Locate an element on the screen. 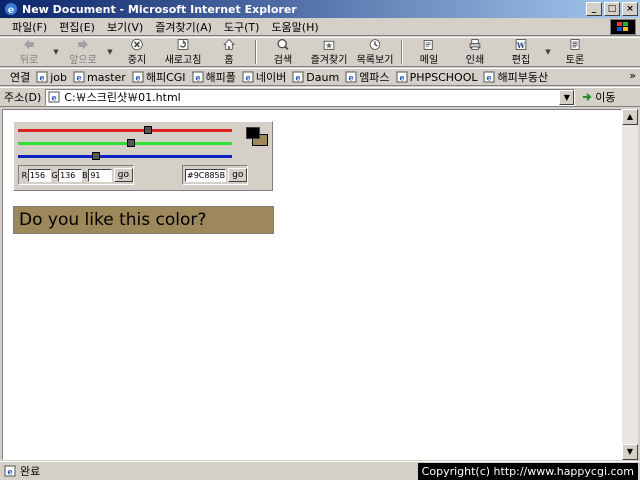 The width and height of the screenshot is (640, 480). search-label: 검색 is located at coordinates (283, 60).